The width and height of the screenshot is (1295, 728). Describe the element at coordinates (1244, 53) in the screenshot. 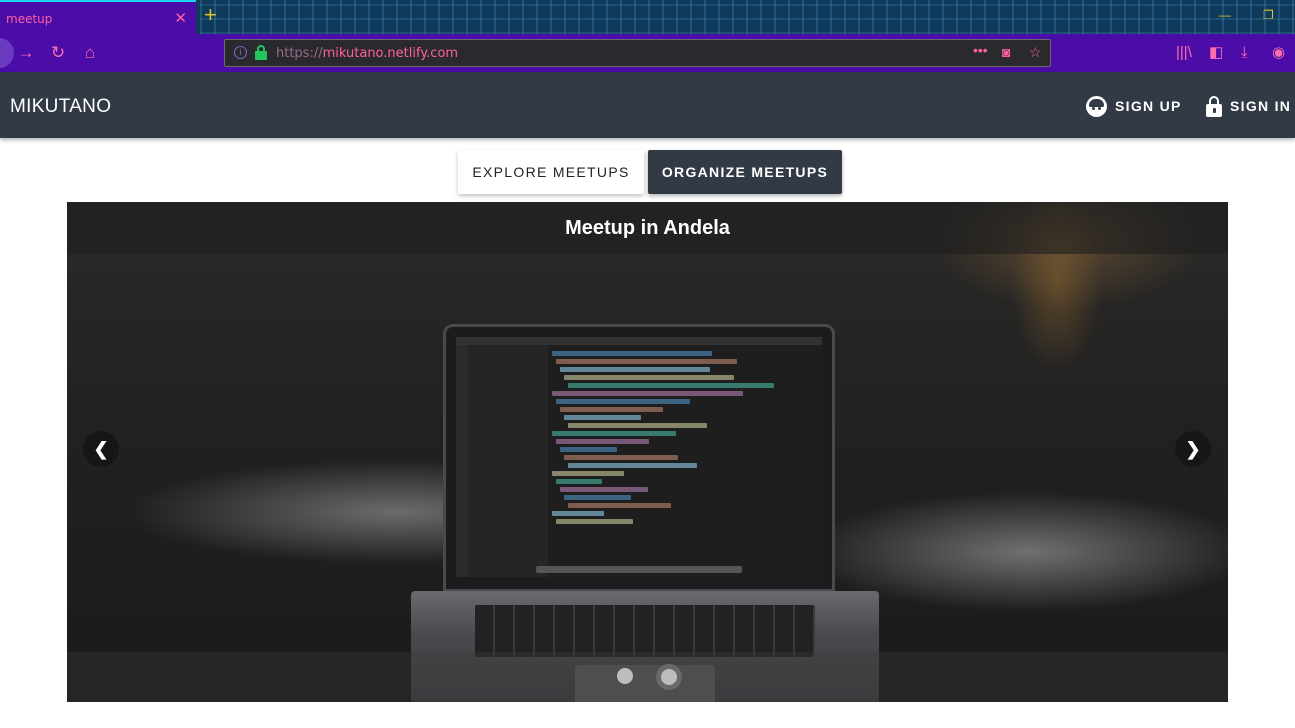

I see `download-icon: ⤓` at that location.